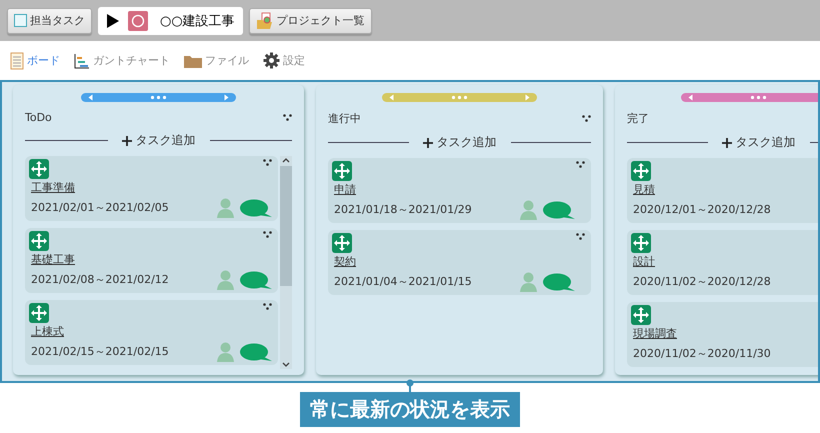  I want to click on task-title-link: 現場調査, so click(654, 333).